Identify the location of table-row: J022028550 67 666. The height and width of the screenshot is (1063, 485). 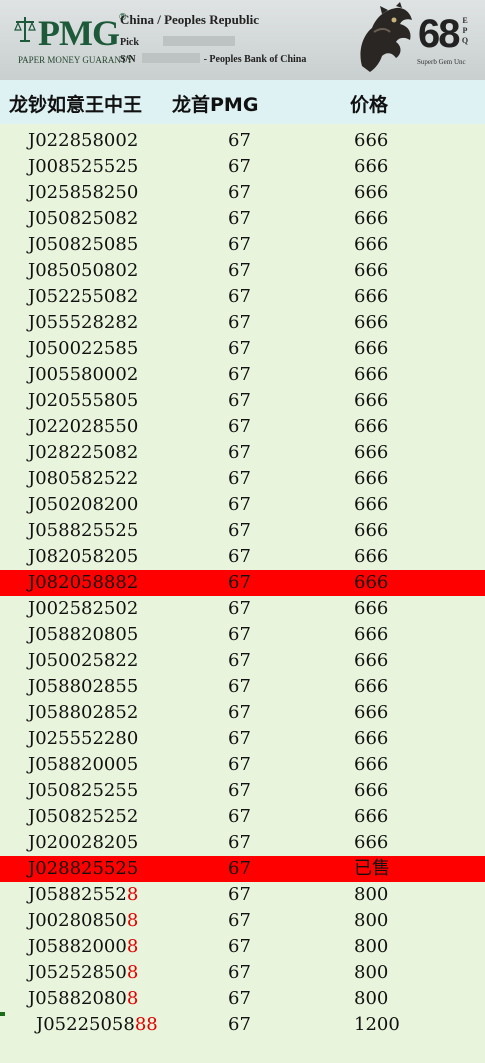
(242, 427).